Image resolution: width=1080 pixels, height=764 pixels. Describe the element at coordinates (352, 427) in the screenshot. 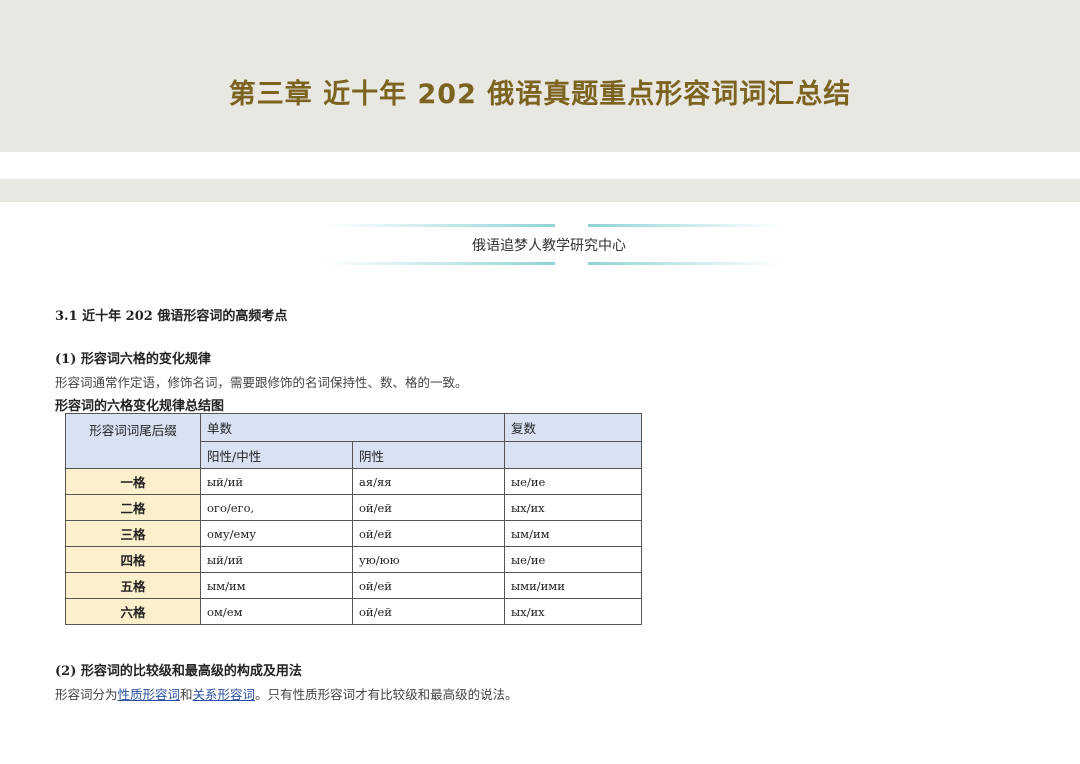

I see `singular-header: 单数` at that location.